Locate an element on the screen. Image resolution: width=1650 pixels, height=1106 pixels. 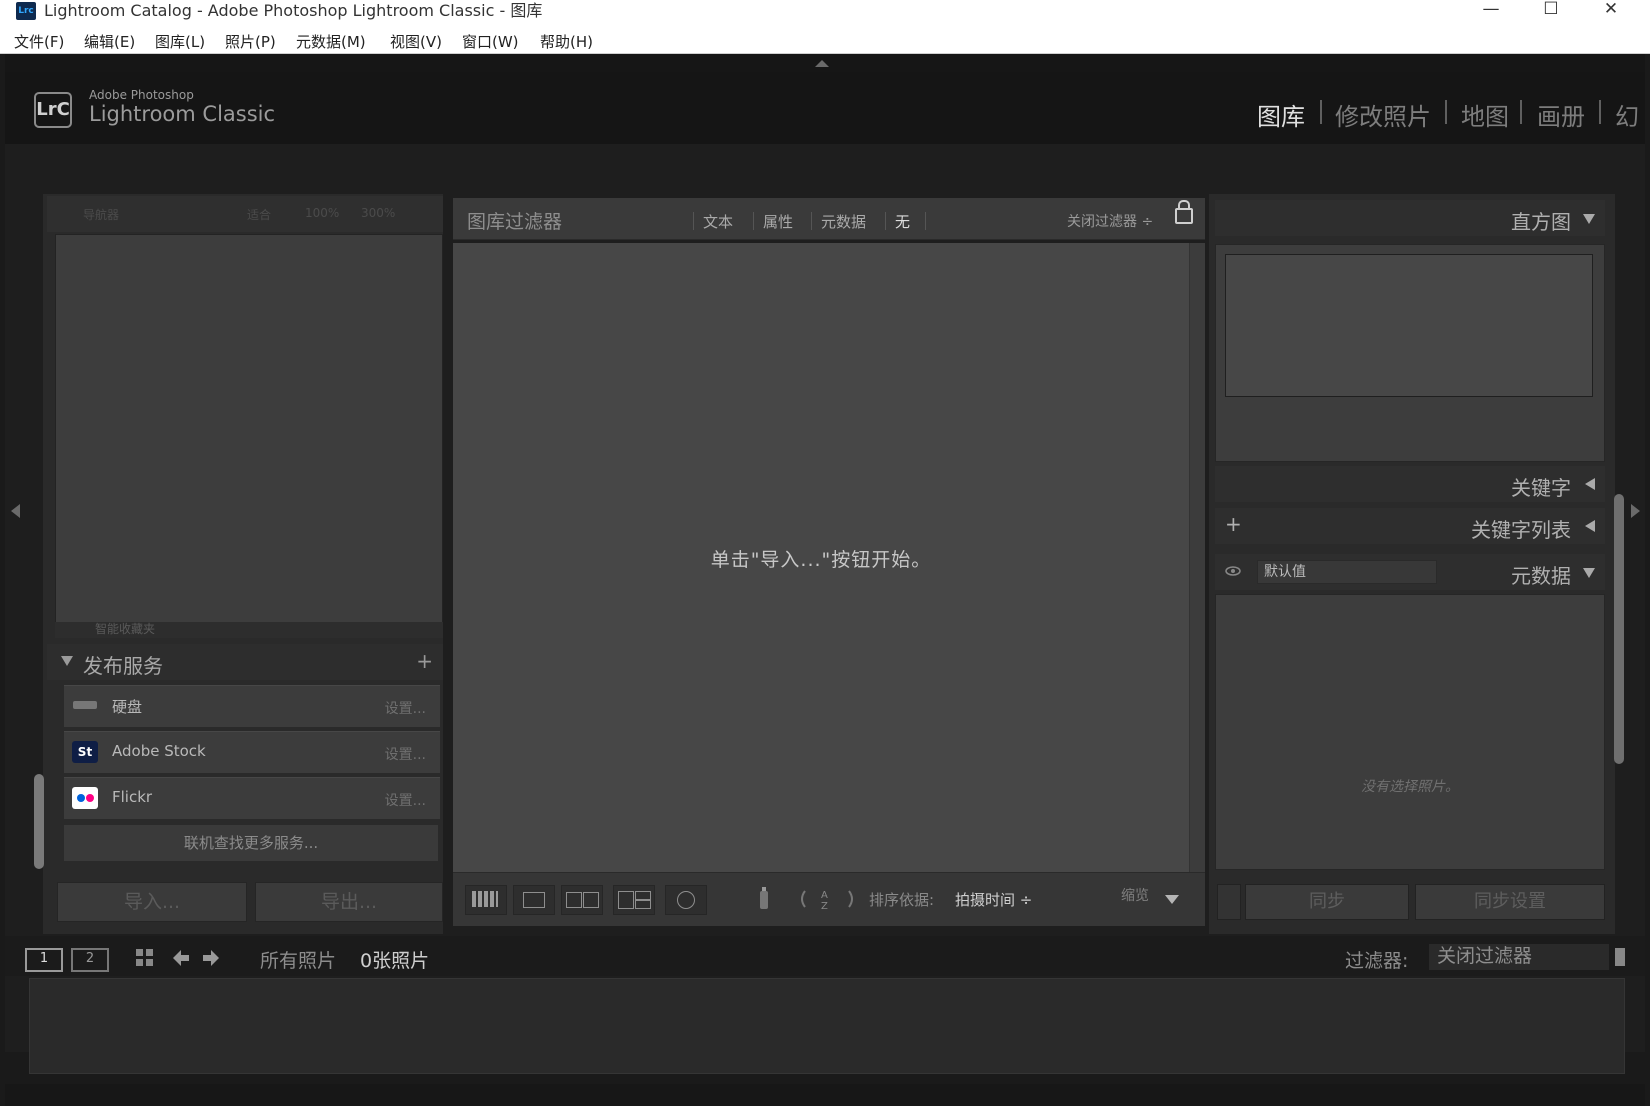
zoom-fit: 适合 is located at coordinates (259, 214).